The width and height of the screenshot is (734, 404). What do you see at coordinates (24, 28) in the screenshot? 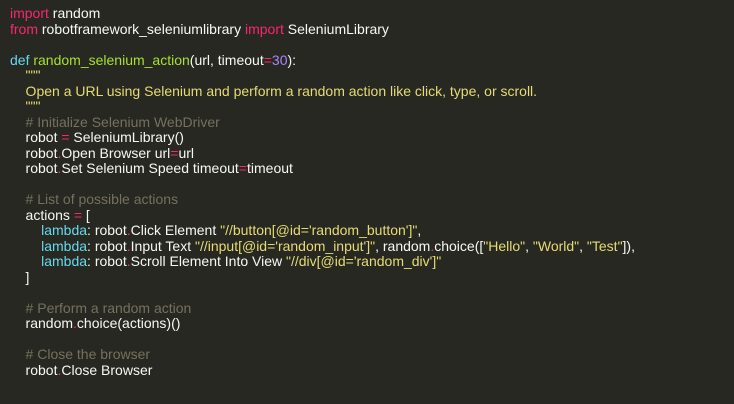
I see `keyword-token: from` at bounding box center [24, 28].